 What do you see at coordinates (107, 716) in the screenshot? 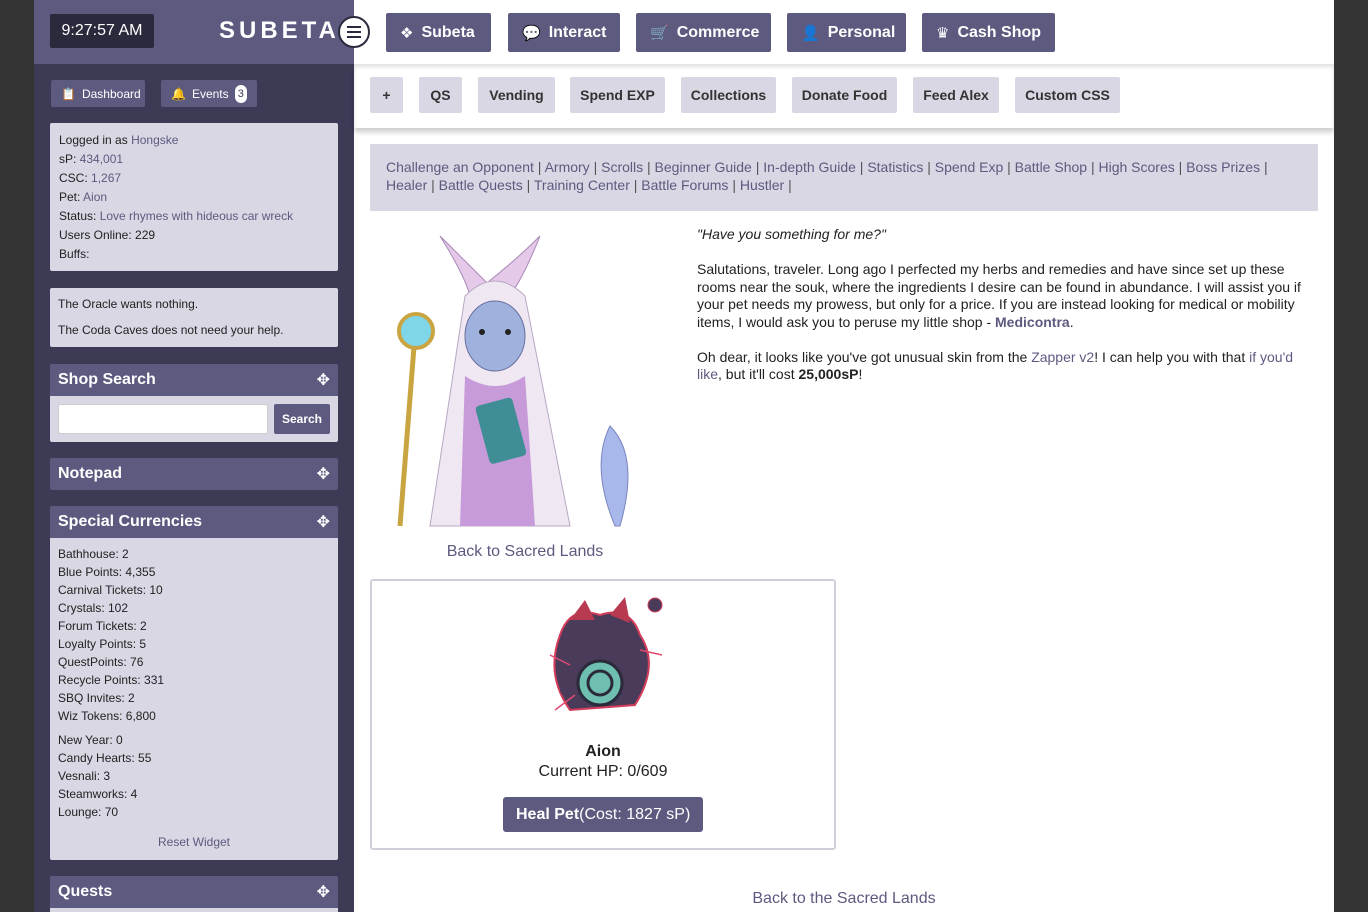
I see `currency-item: Wiz Tokens: 6,800` at bounding box center [107, 716].